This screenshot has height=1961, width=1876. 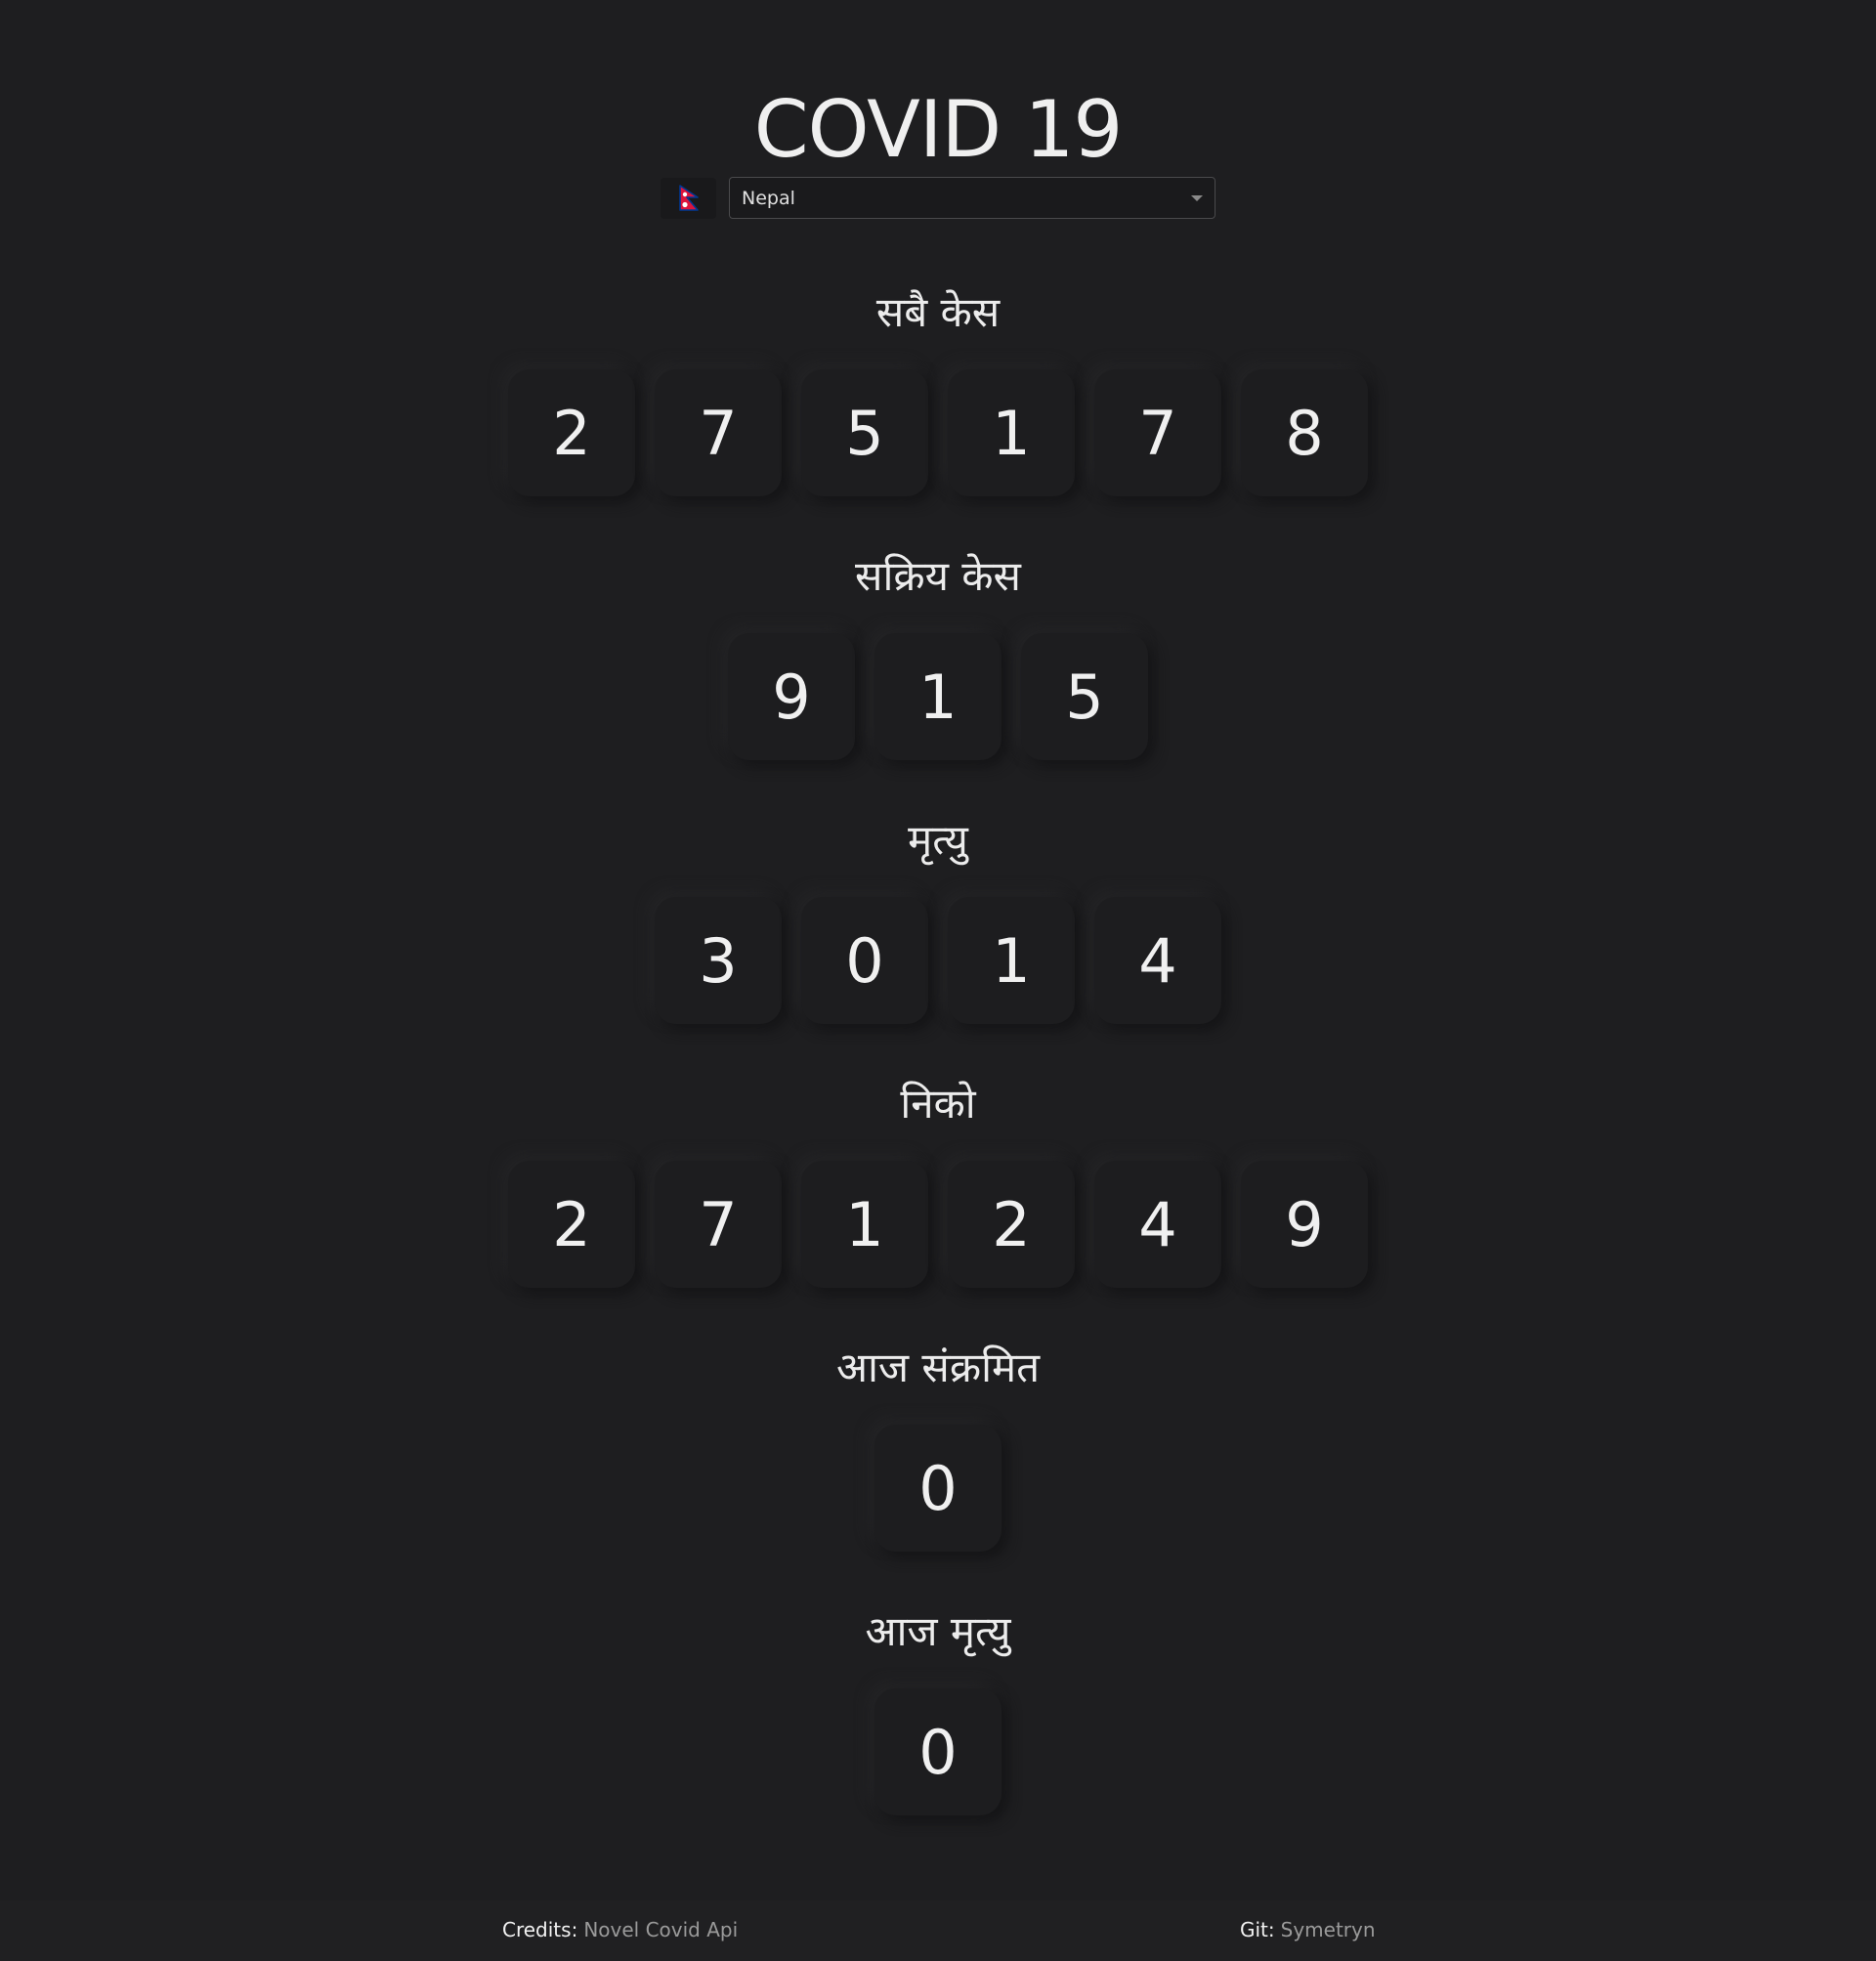 What do you see at coordinates (1197, 198) in the screenshot?
I see `chevron-down-icon` at bounding box center [1197, 198].